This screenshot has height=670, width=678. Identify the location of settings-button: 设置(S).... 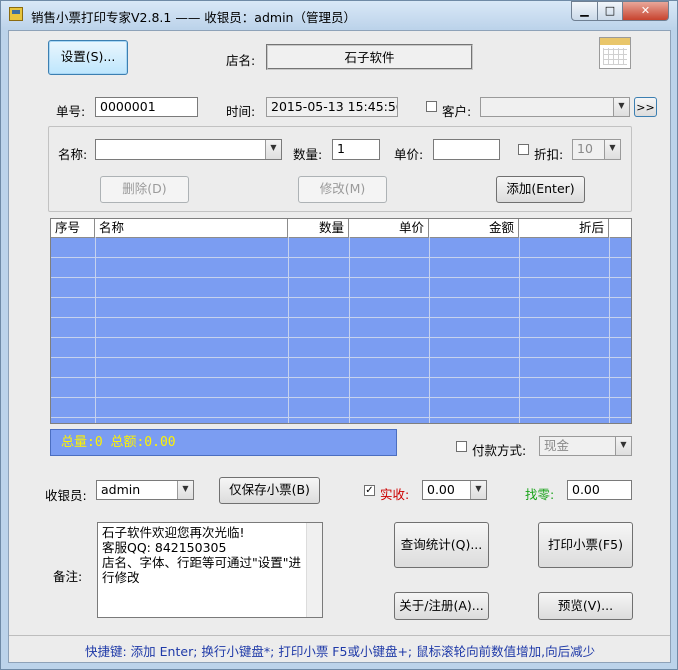
(88, 57).